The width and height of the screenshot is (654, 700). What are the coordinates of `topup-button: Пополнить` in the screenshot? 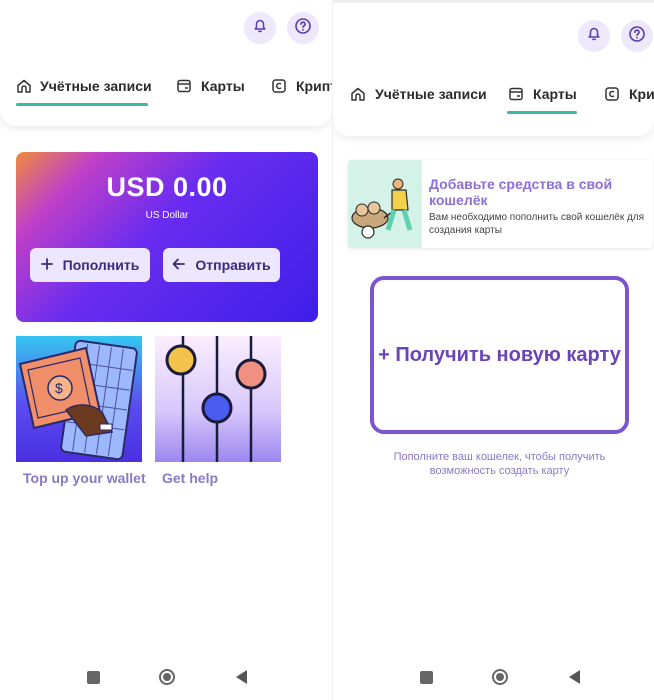 It's located at (90, 265).